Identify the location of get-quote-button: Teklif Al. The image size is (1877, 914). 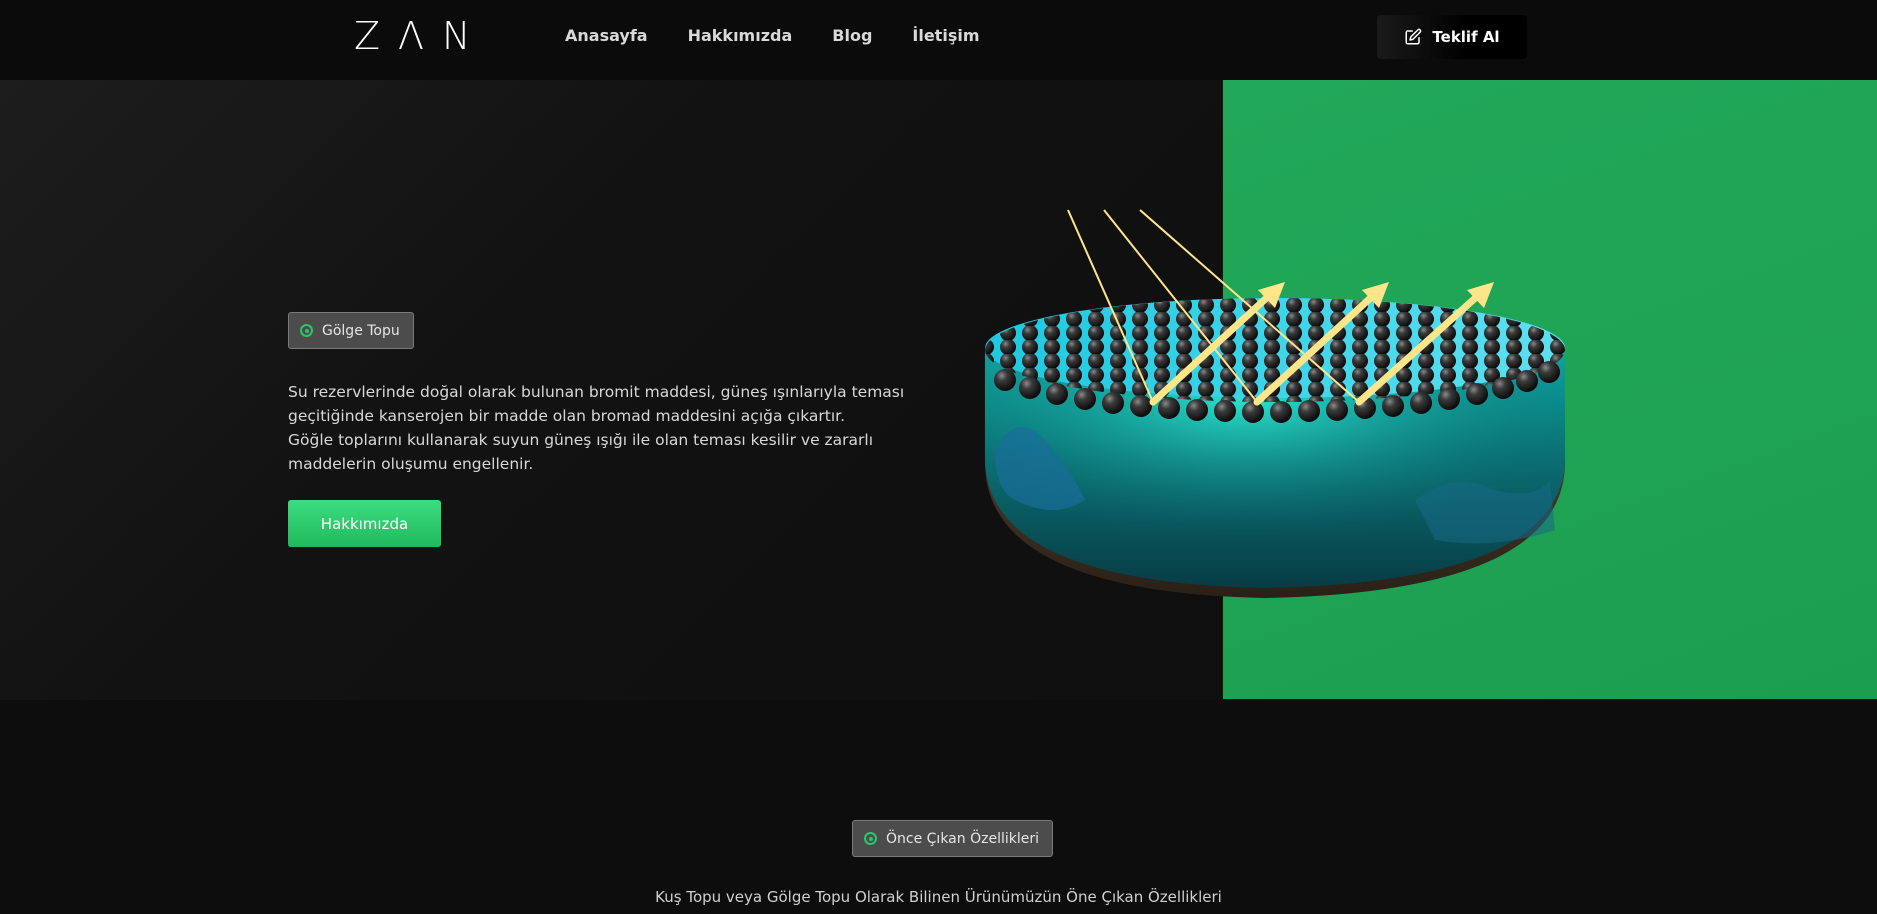
(1452, 37).